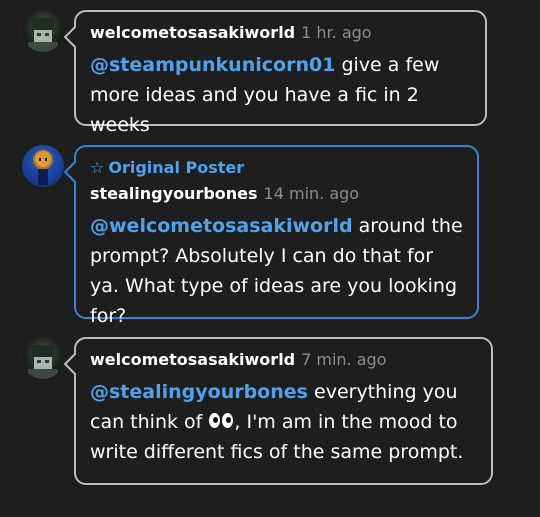 The height and width of the screenshot is (517, 540). I want to click on star-outline-icon: ☆, so click(97, 167).